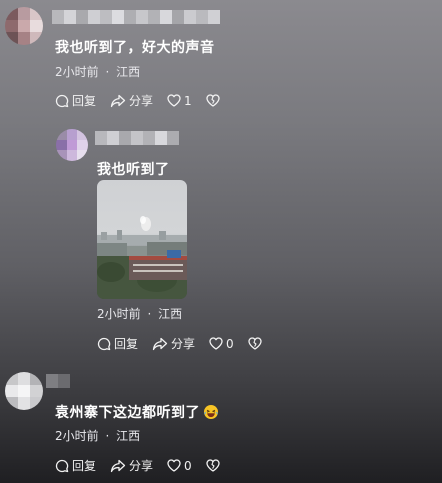  Describe the element at coordinates (188, 100) in the screenshot. I see `like-count: 1` at that location.